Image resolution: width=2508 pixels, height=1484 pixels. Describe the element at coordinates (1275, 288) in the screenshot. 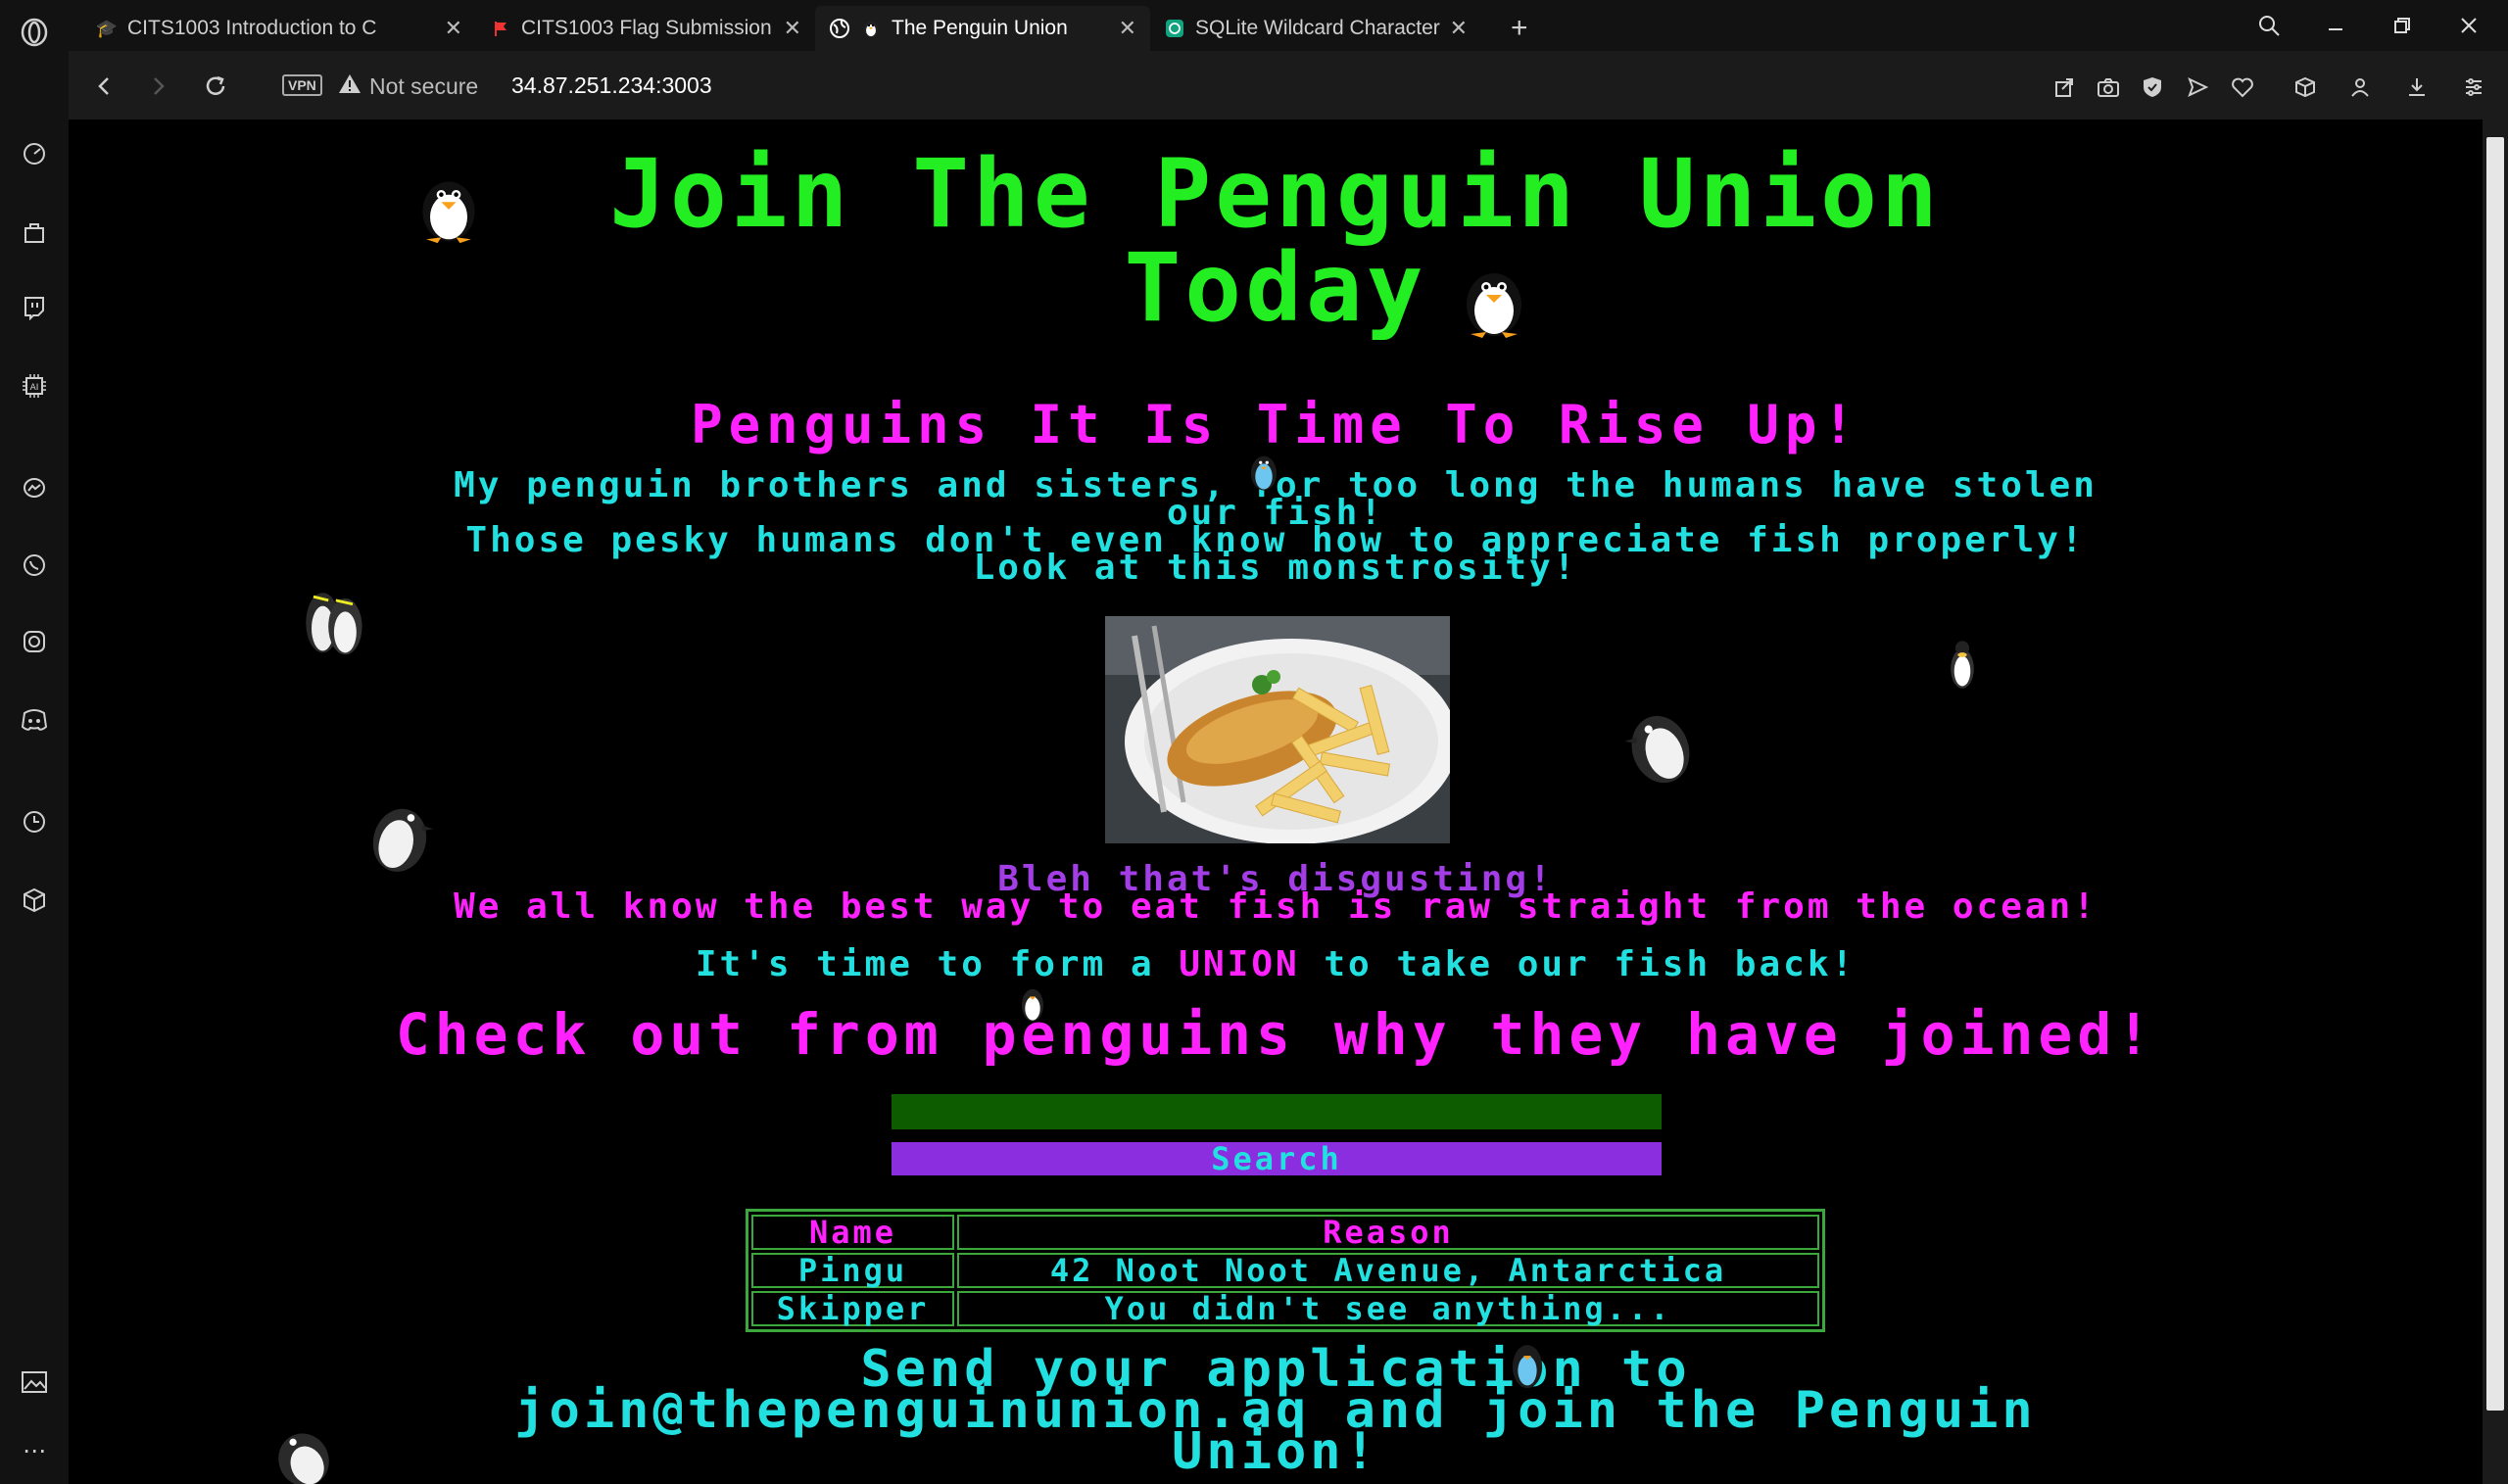

I see `title-line-2: Today` at that location.